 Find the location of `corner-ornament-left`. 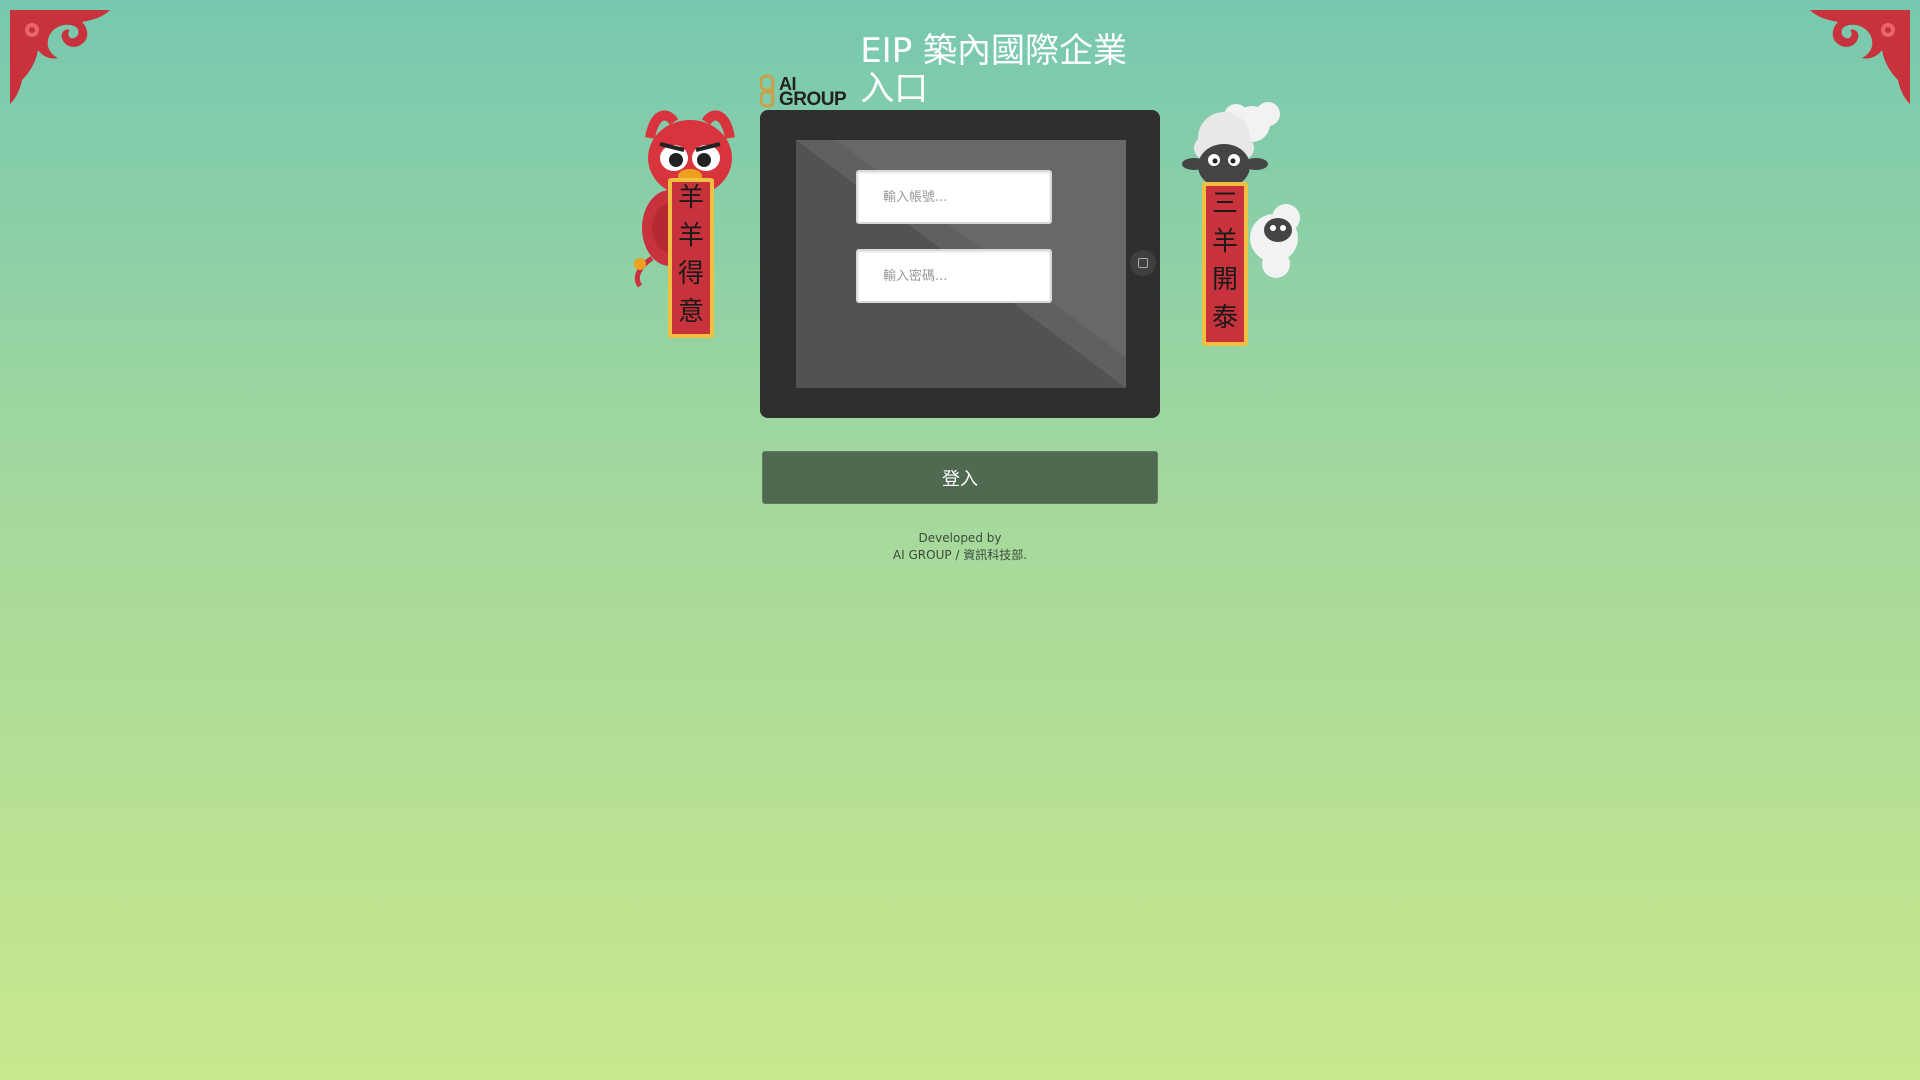

corner-ornament-left is located at coordinates (60, 57).